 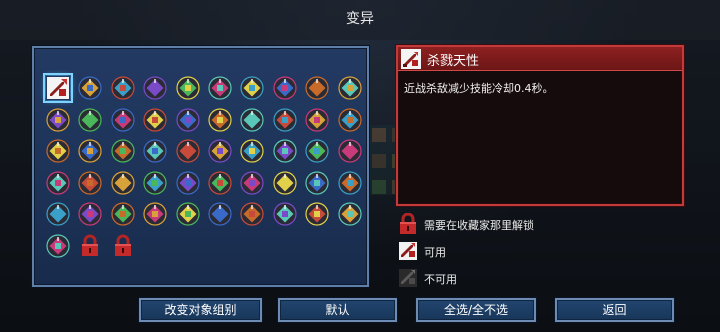 I want to click on green-spider-icon, so click(x=252, y=88).